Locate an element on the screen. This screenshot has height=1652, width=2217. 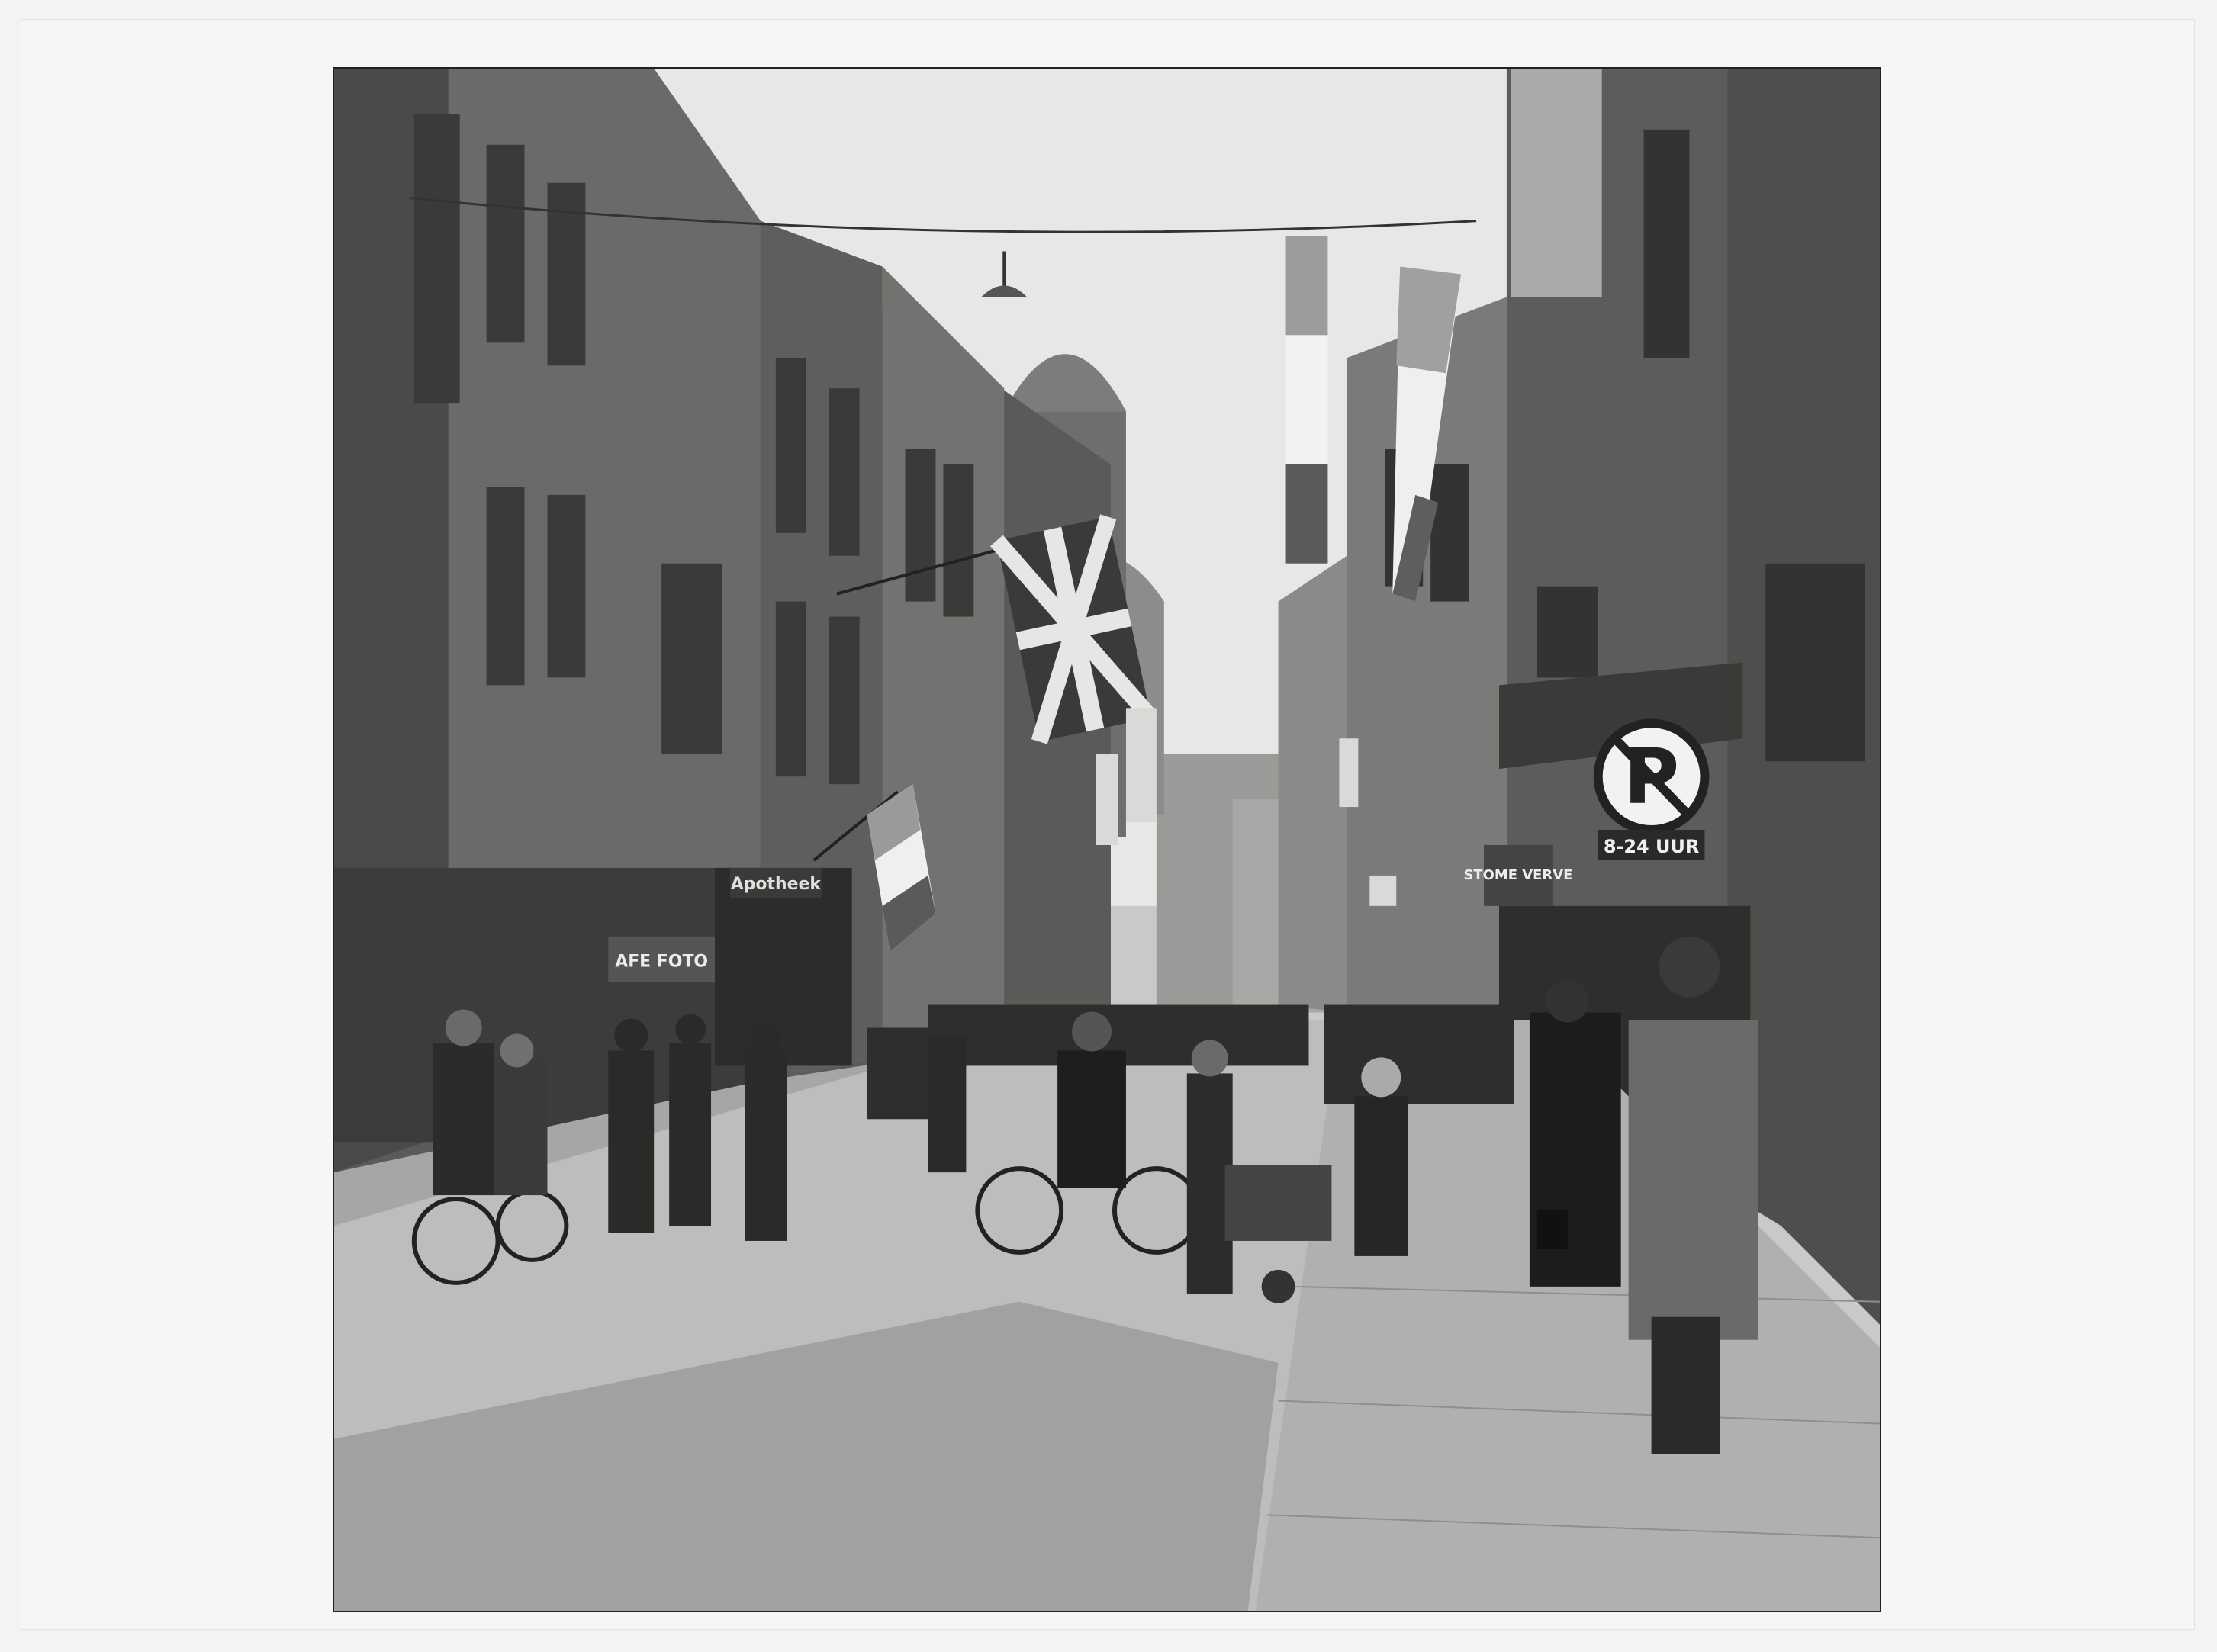
apotheek-sign: Apotheek is located at coordinates (775, 883).